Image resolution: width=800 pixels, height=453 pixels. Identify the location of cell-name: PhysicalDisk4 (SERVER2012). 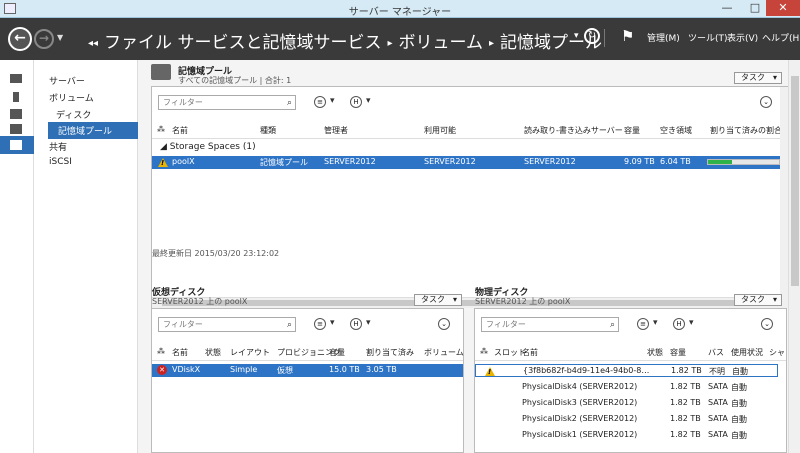
(580, 386).